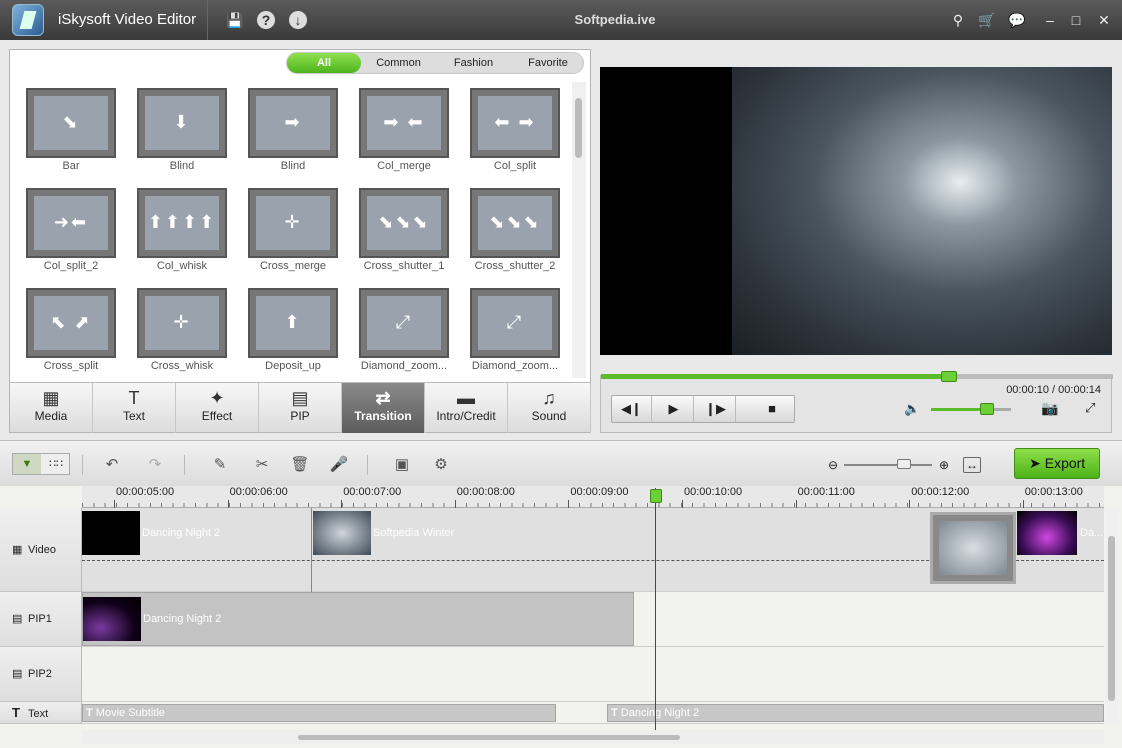 The height and width of the screenshot is (748, 1122). What do you see at coordinates (188, 132) in the screenshot?
I see `transition-tile: ⬇ Blind` at bounding box center [188, 132].